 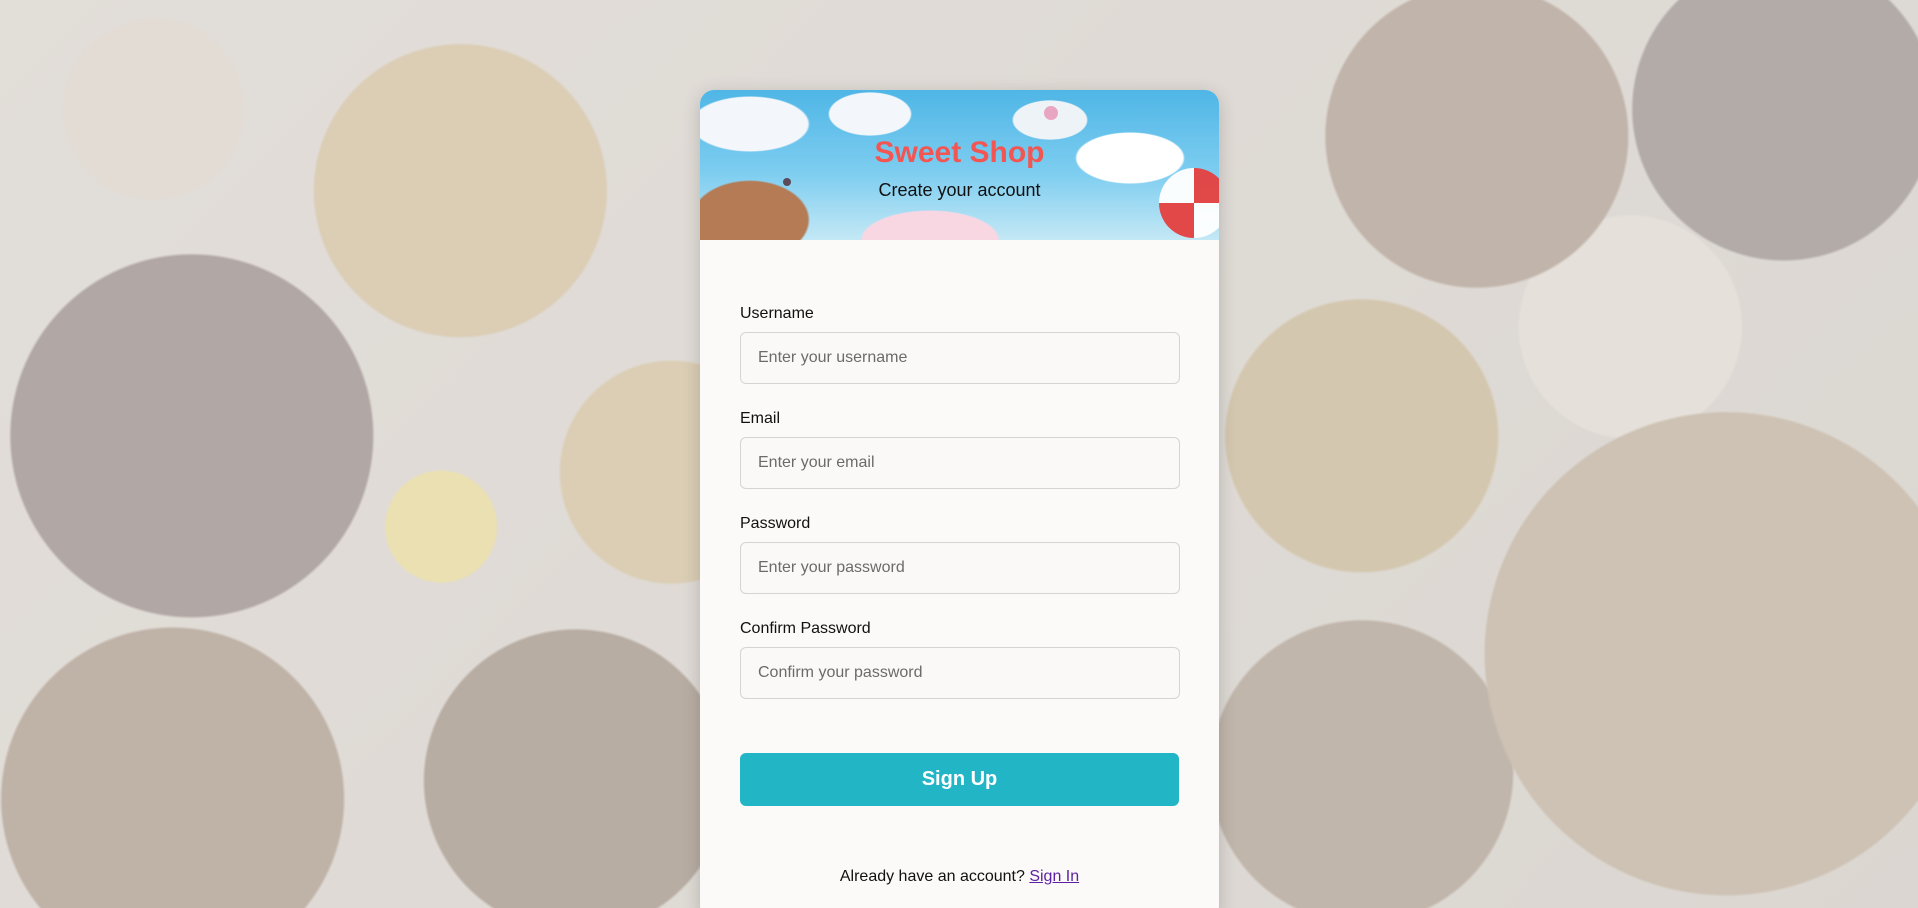 What do you see at coordinates (1051, 113) in the screenshot?
I see `candy-ball-decoration` at bounding box center [1051, 113].